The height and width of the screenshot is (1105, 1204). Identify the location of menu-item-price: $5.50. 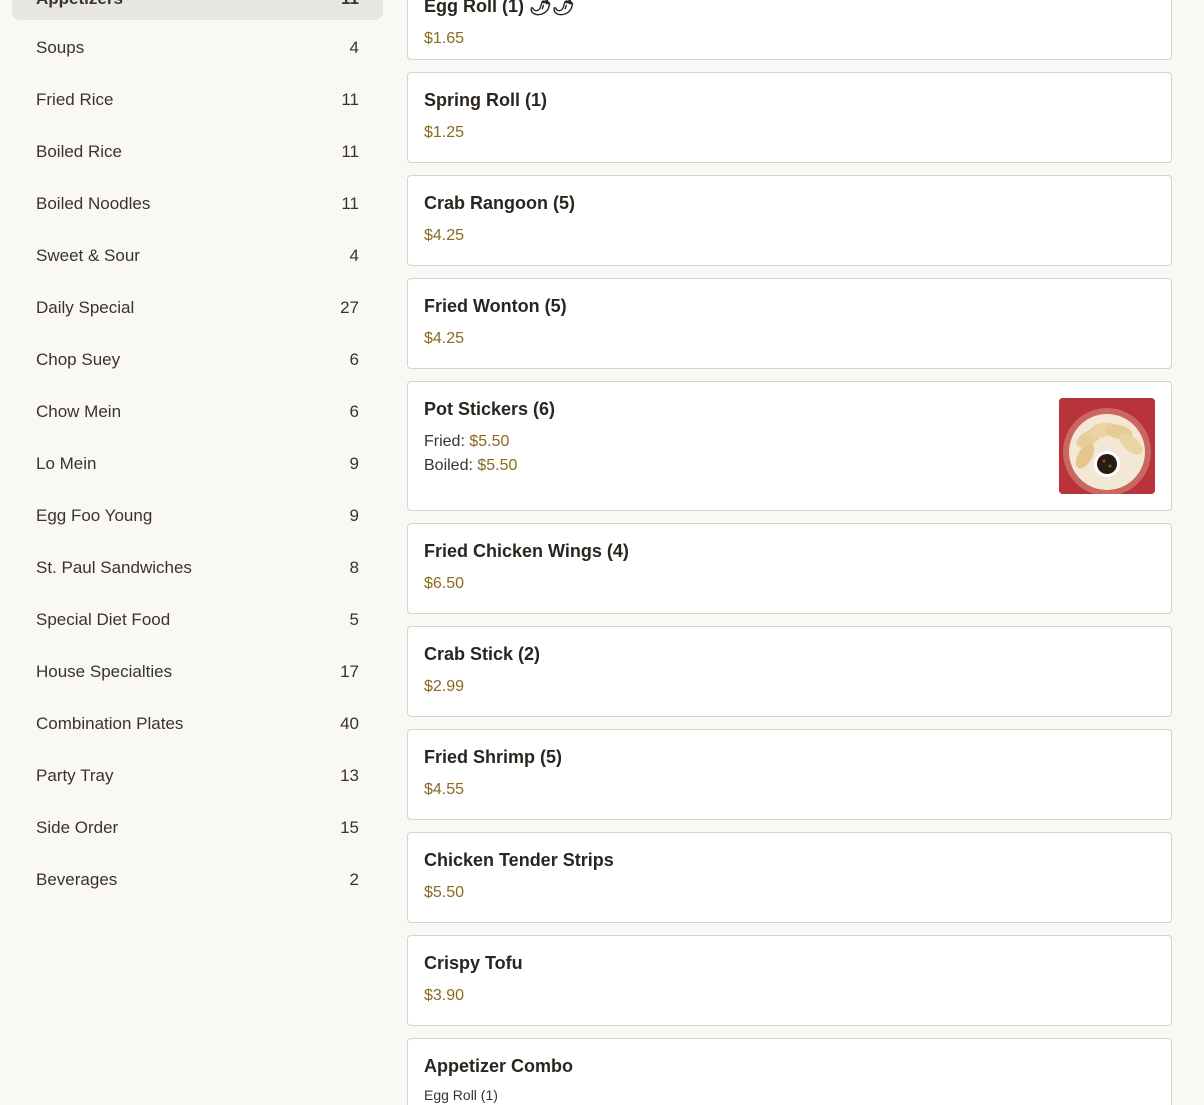
(444, 892).